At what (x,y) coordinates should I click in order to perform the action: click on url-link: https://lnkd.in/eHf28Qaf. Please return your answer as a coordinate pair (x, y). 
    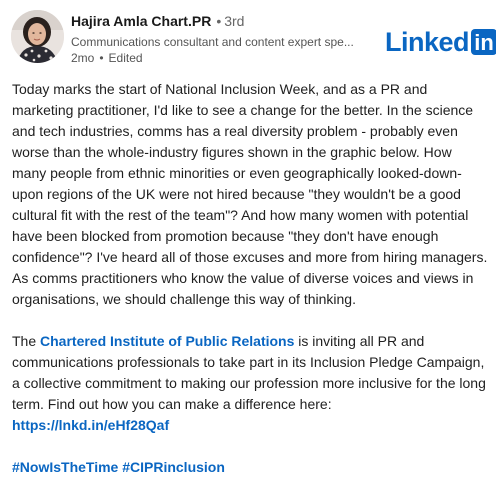
    Looking at the image, I should click on (90, 425).